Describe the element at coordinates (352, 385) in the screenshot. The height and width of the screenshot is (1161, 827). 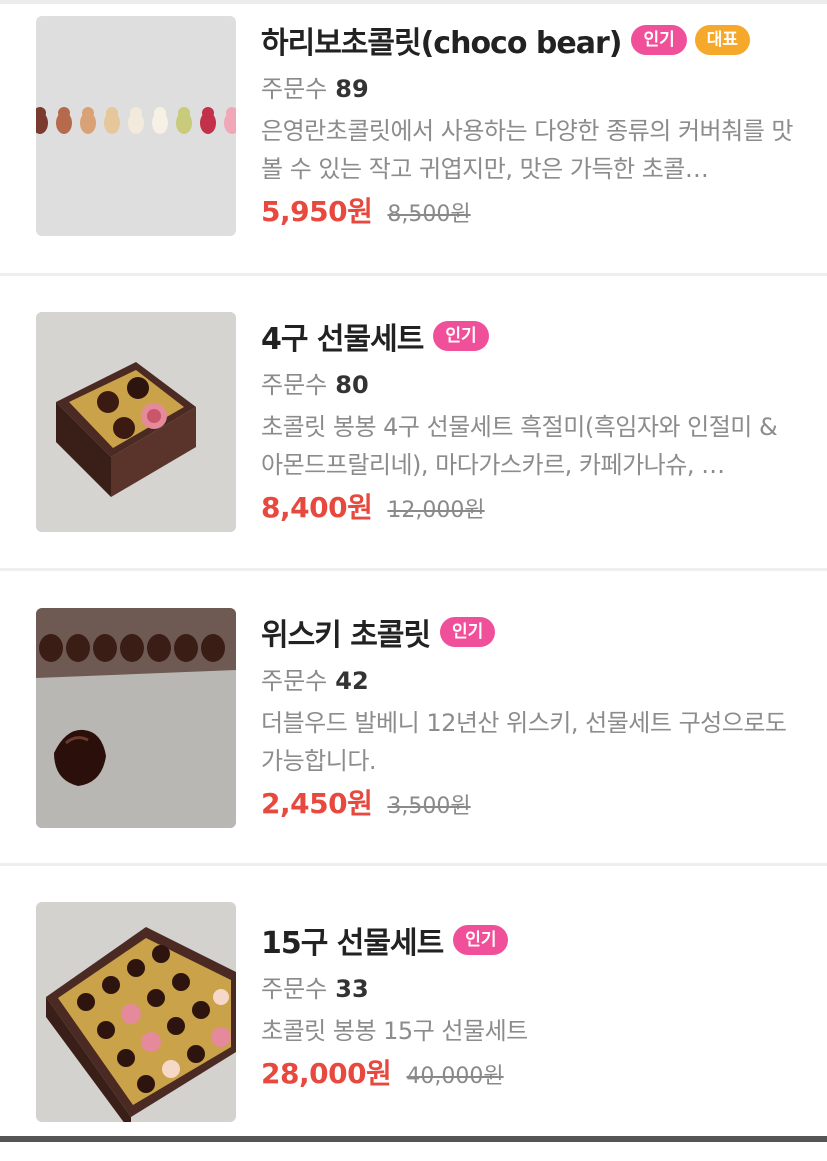
I see `order-count-value: 80` at that location.